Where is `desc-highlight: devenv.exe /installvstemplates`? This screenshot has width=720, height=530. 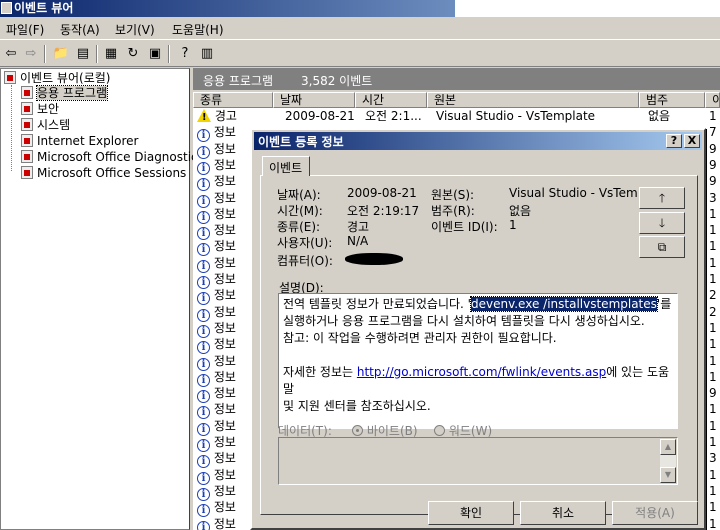
desc-highlight: devenv.exe /installvstemplates is located at coordinates (563, 304).